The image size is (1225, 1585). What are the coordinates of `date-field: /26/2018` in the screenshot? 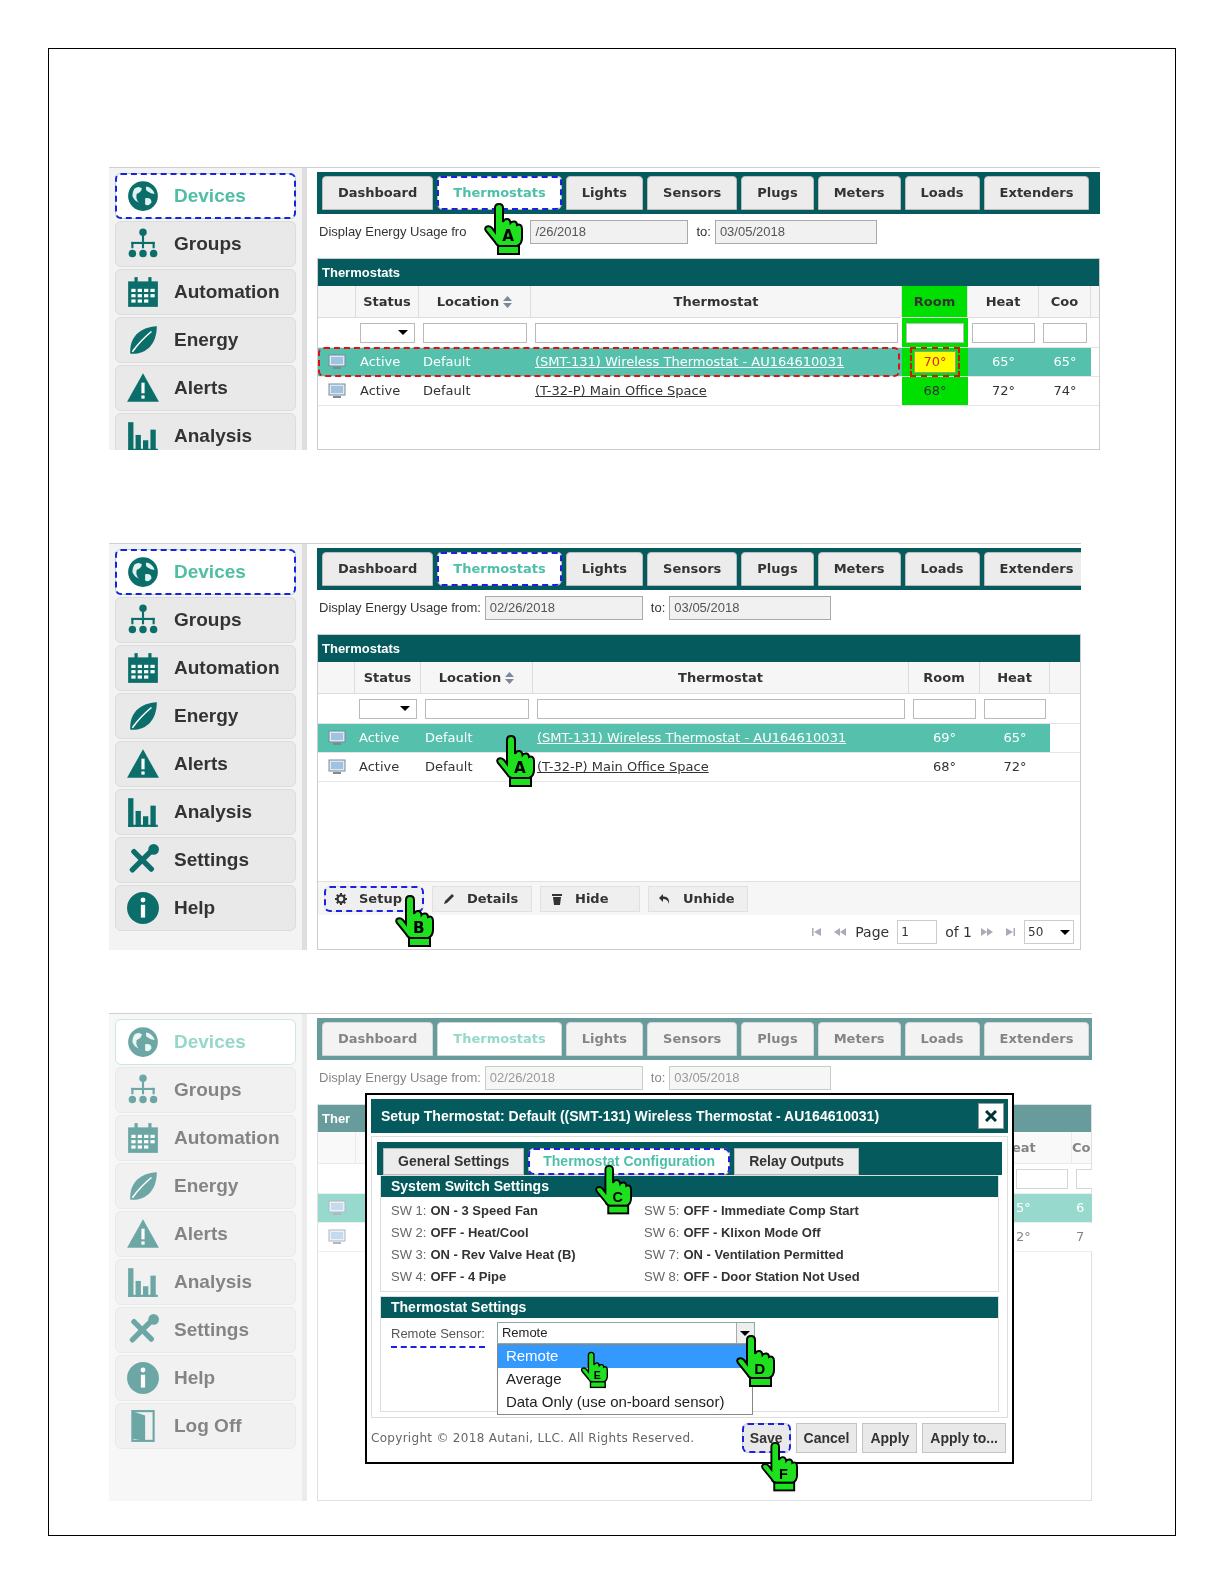 It's located at (609, 232).